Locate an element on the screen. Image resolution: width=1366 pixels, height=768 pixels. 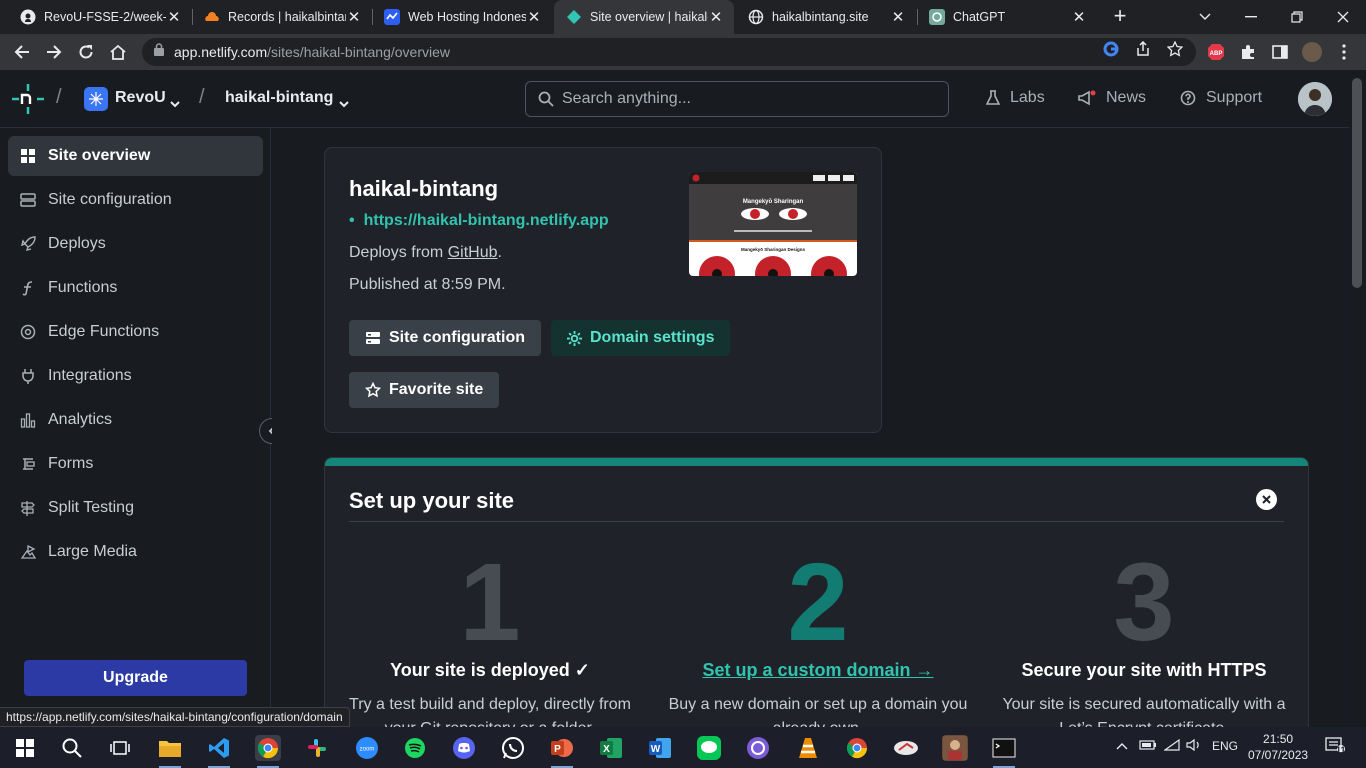
svg-text: ABP is located at coordinates (1216, 54).